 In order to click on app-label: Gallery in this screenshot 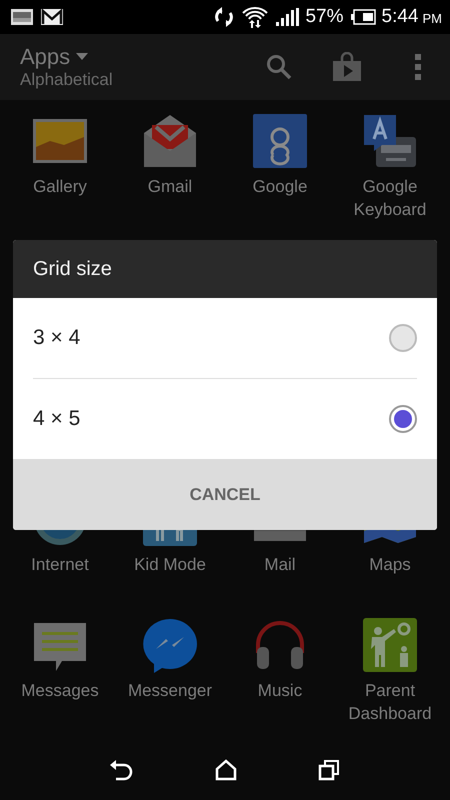, I will do `click(60, 186)`.